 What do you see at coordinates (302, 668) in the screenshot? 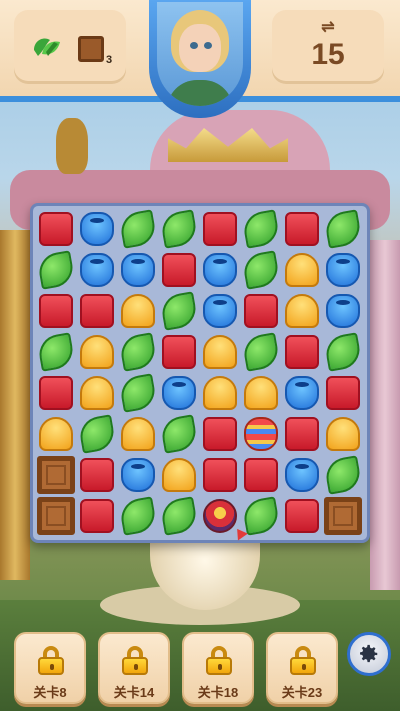
I see `locked-level-button: 关卡23` at bounding box center [302, 668].